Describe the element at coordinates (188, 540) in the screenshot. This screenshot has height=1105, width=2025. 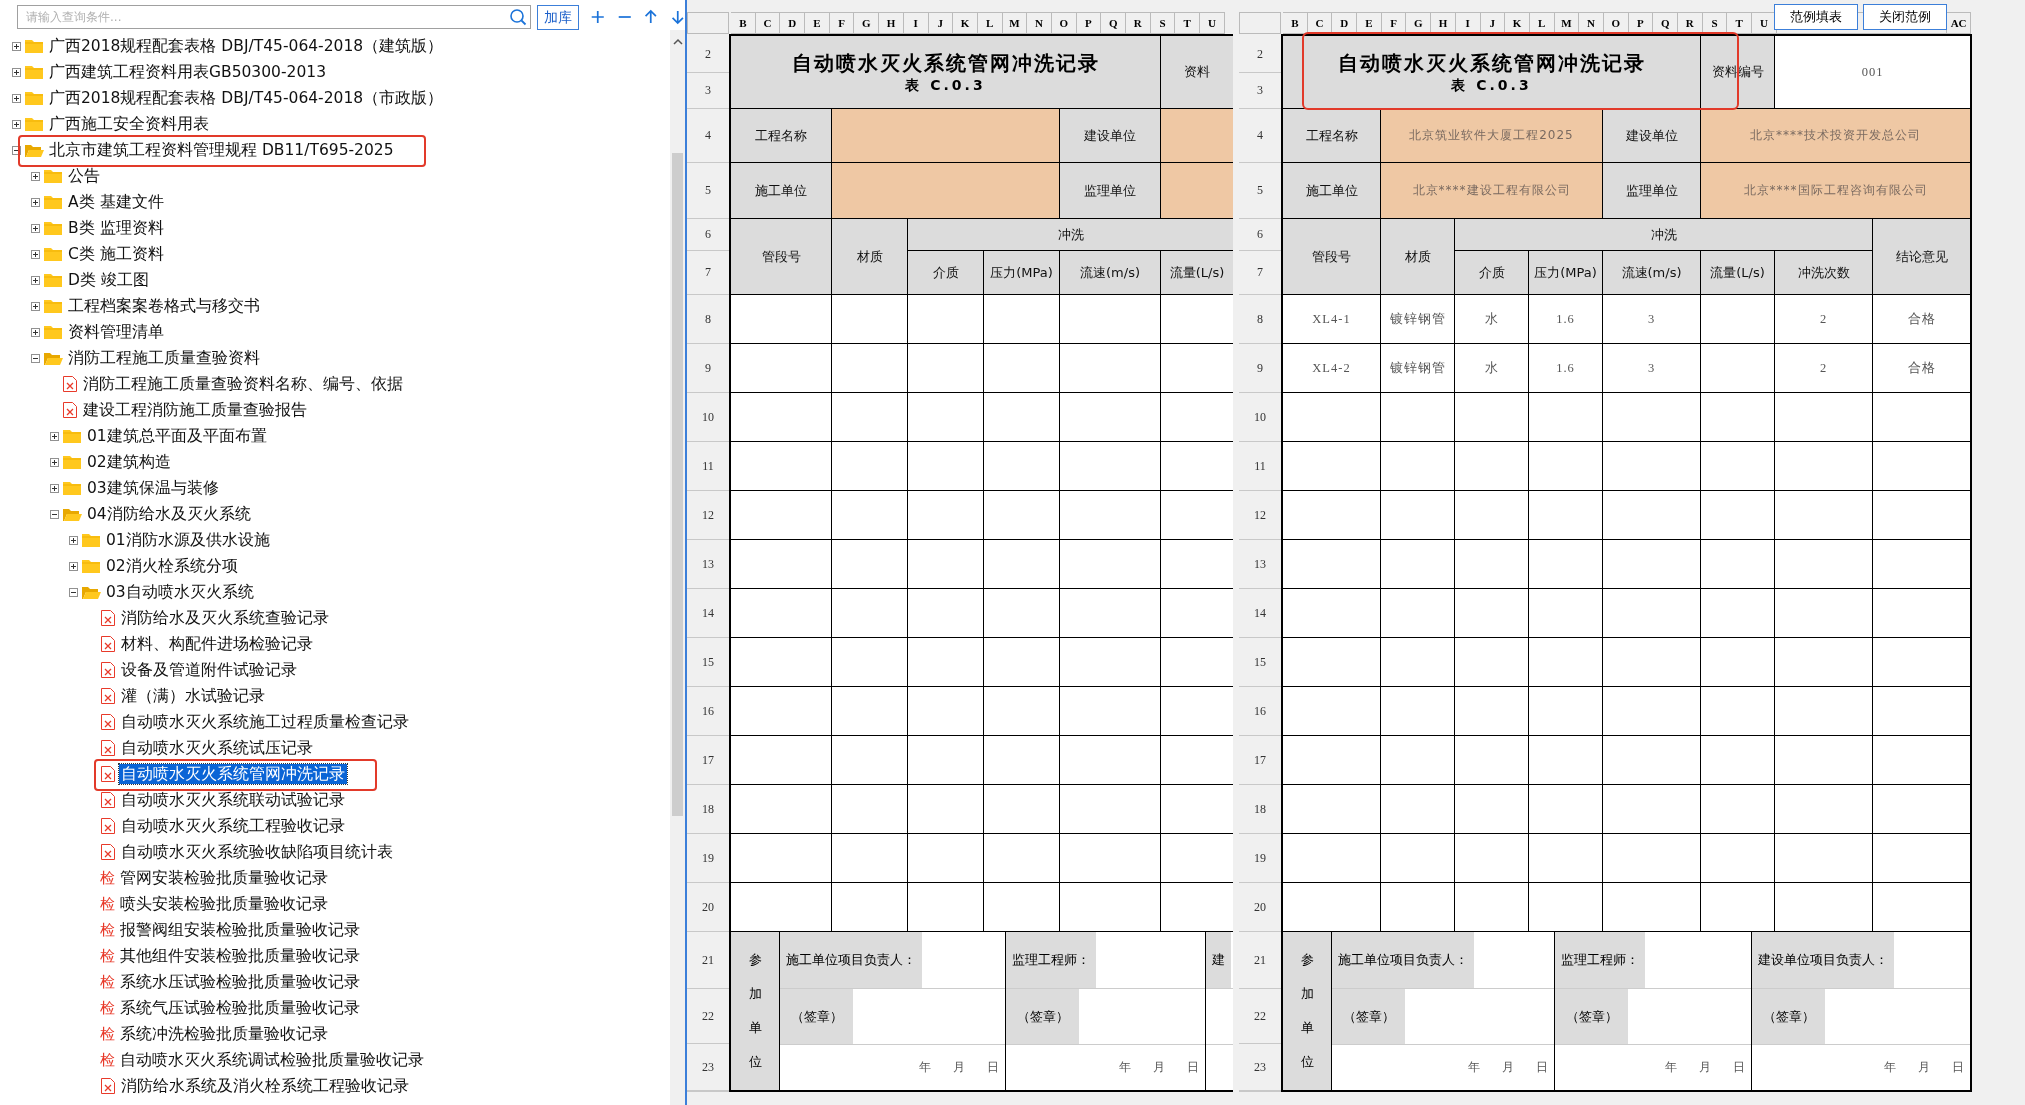
I see `tree-item: 01消防水源及供水设施` at that location.